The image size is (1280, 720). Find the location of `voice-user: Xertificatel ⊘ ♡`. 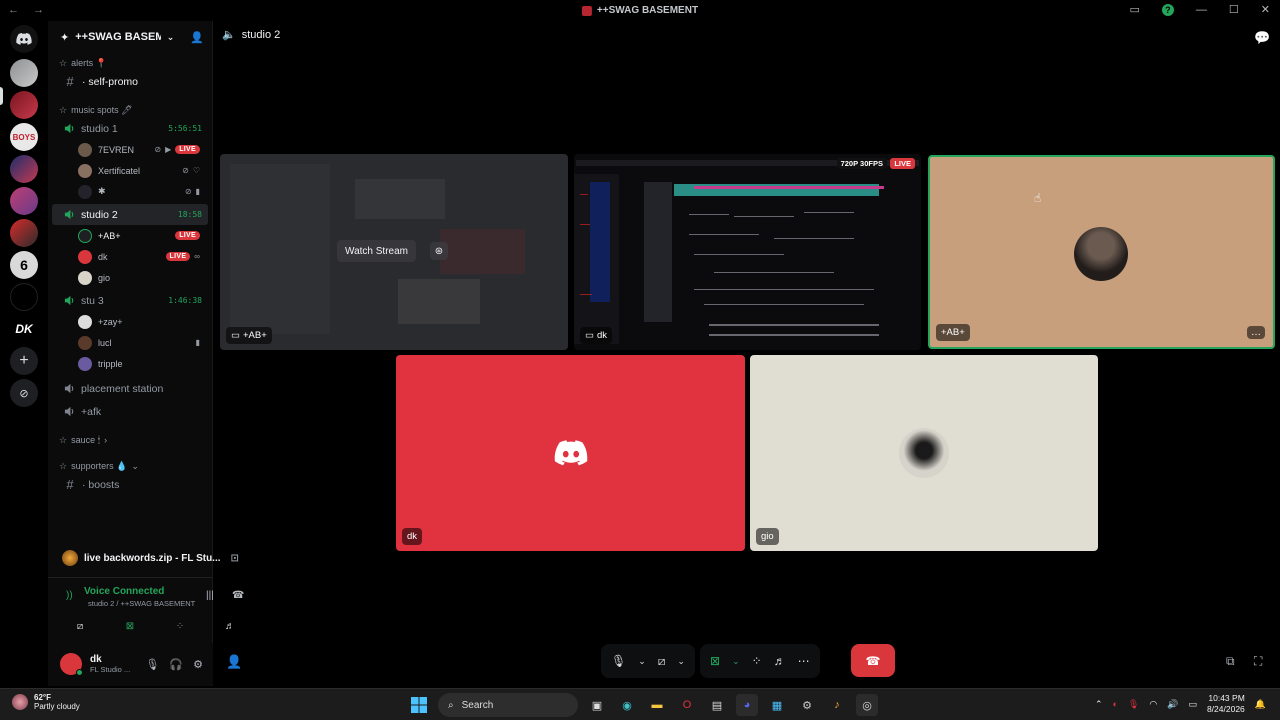

voice-user: Xertificatel ⊘ ♡ is located at coordinates (130, 170).